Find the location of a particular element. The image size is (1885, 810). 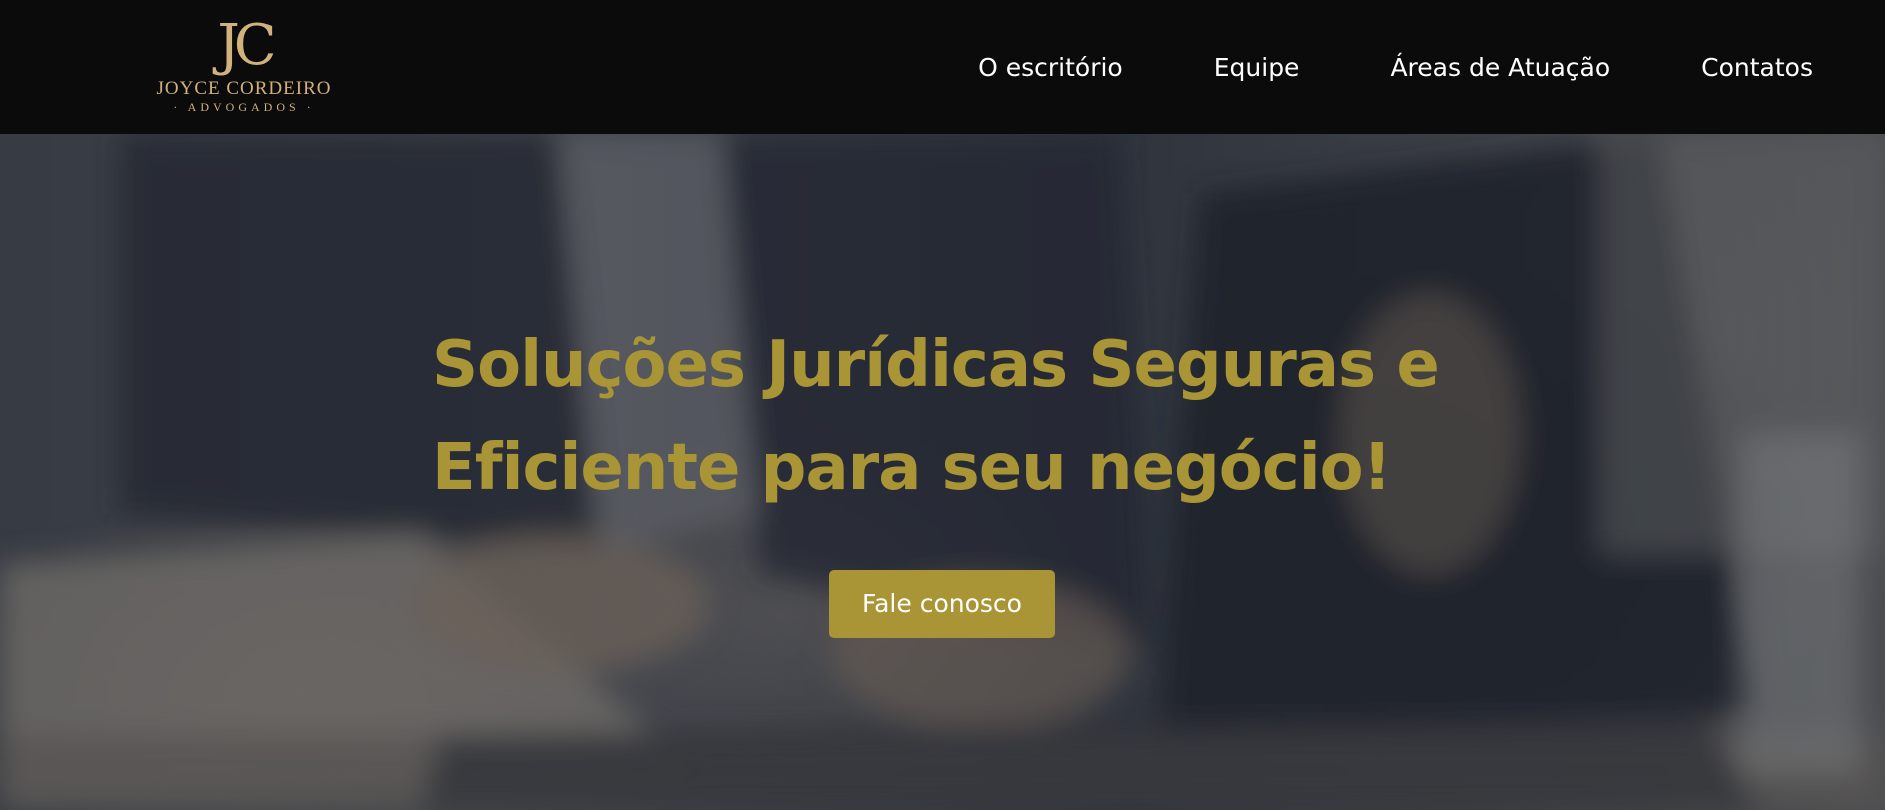

hero-title-line-1: Soluções Jurídicas Seguras e is located at coordinates (936, 365).